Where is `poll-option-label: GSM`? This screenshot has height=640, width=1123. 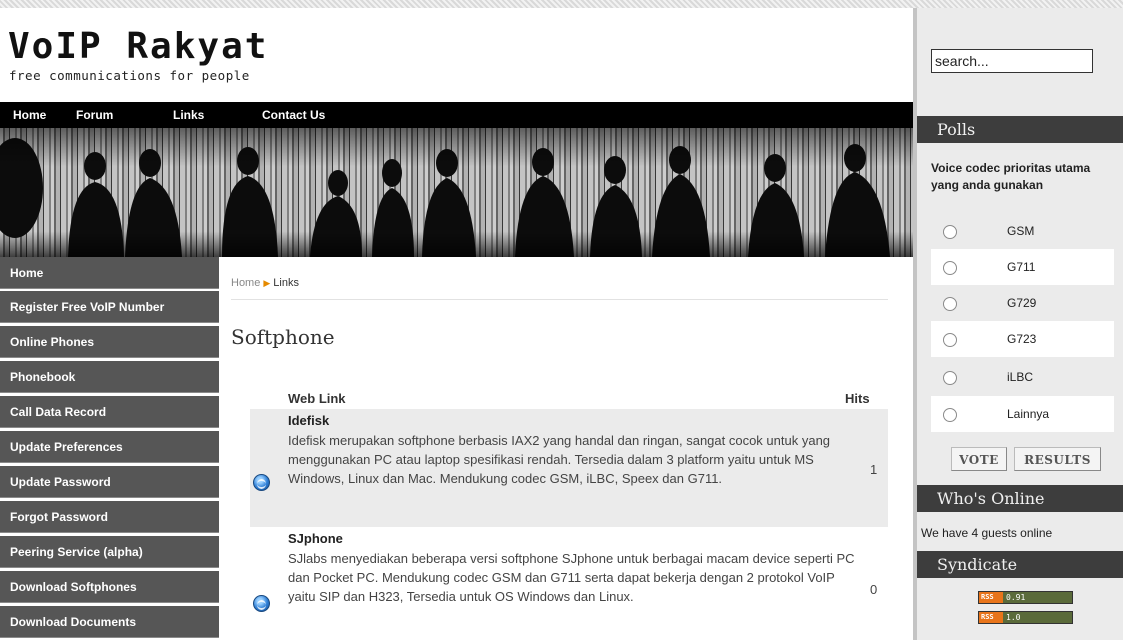
poll-option-label: GSM is located at coordinates (1021, 231).